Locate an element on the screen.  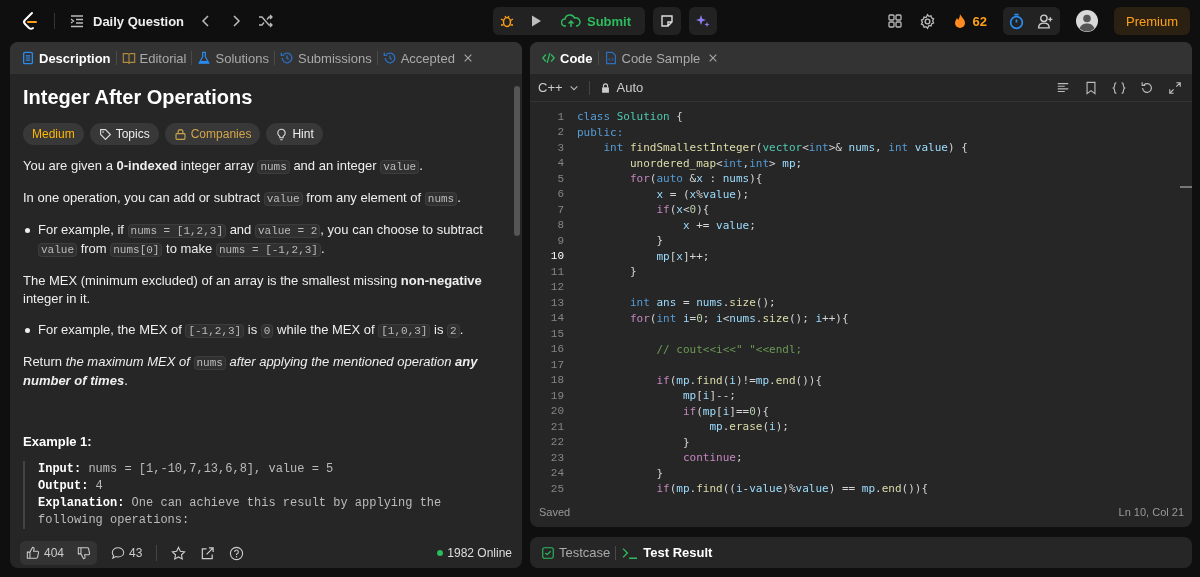
stopwatch-icon is located at coordinates (1017, 21).